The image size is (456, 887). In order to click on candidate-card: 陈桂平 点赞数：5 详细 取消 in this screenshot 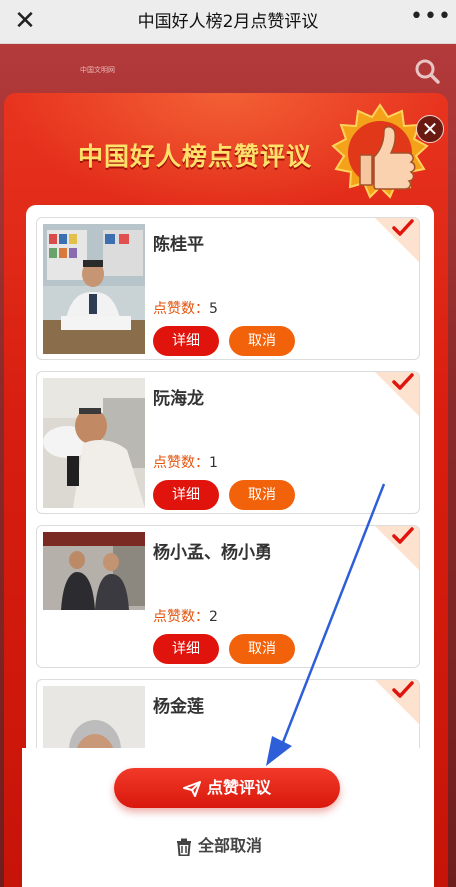, I will do `click(228, 288)`.